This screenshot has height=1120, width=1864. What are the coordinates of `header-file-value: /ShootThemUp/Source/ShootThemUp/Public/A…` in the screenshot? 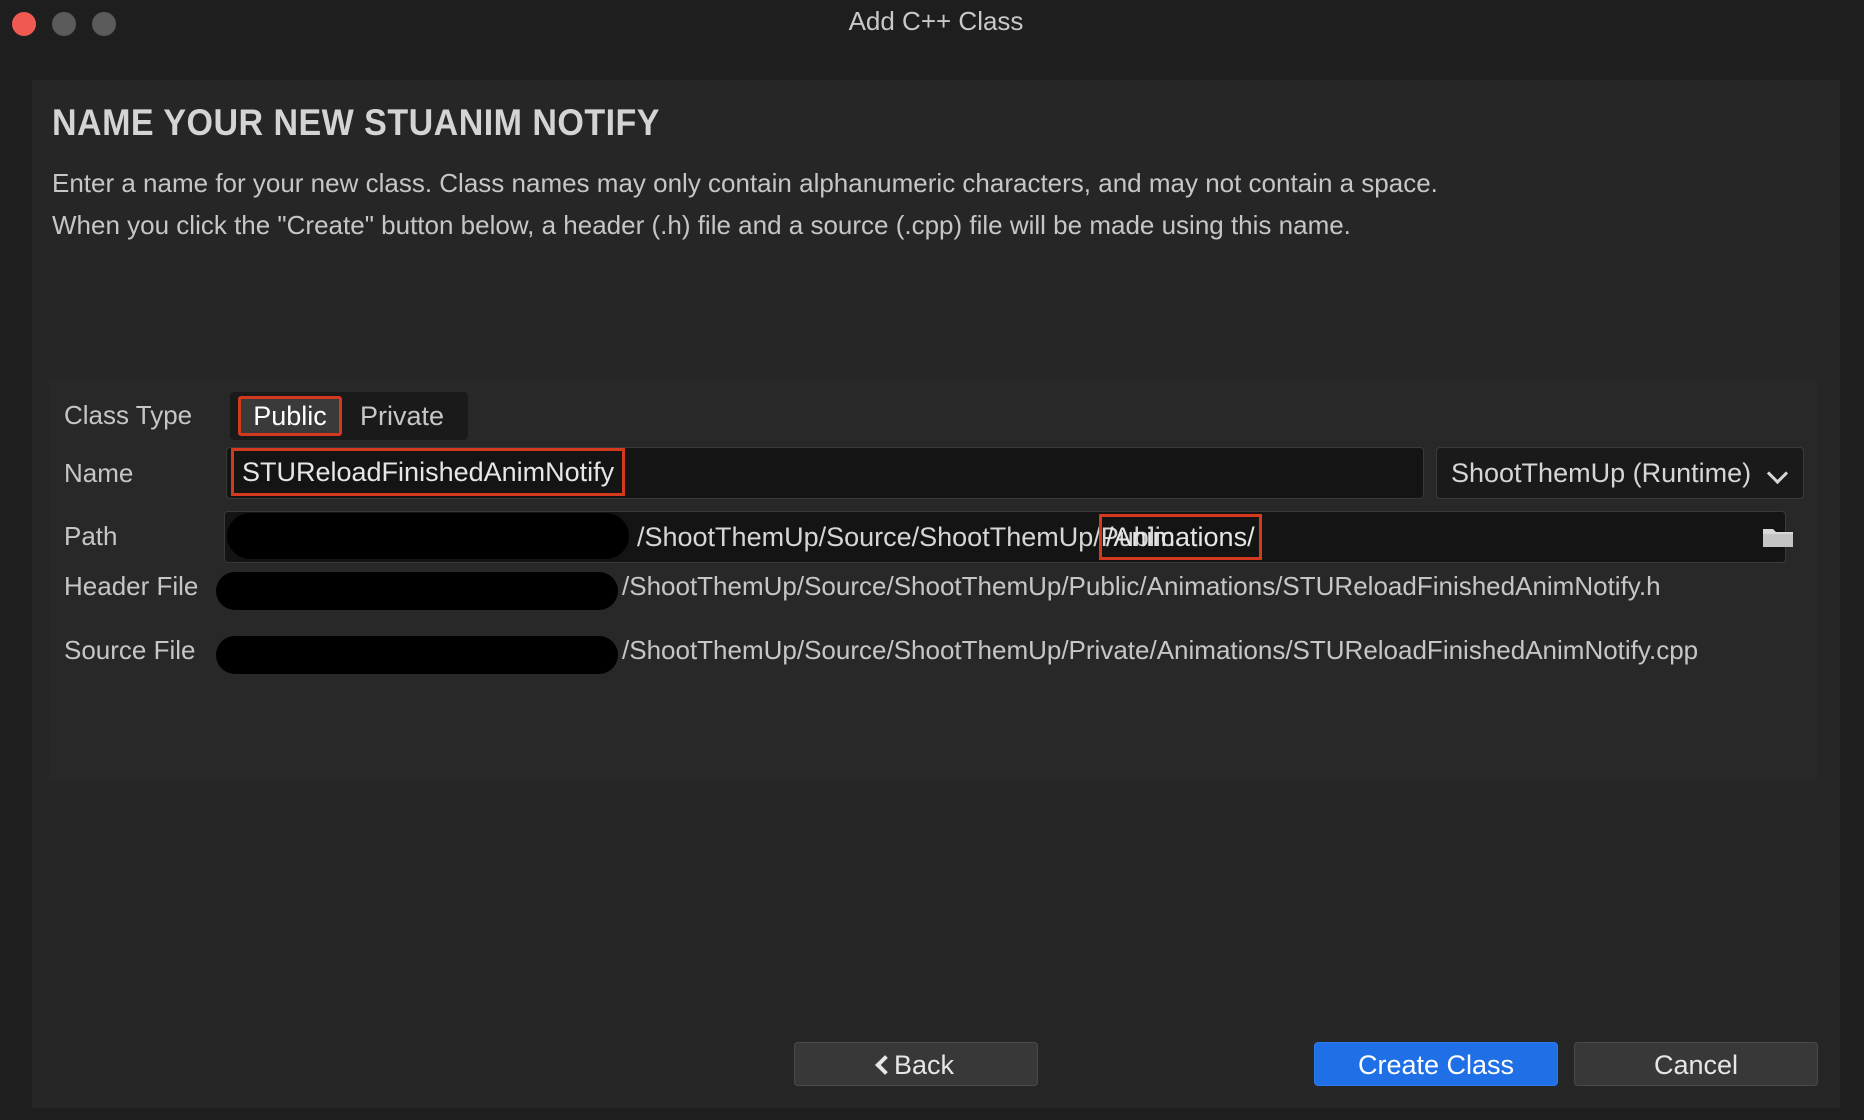 It's located at (1141, 586).